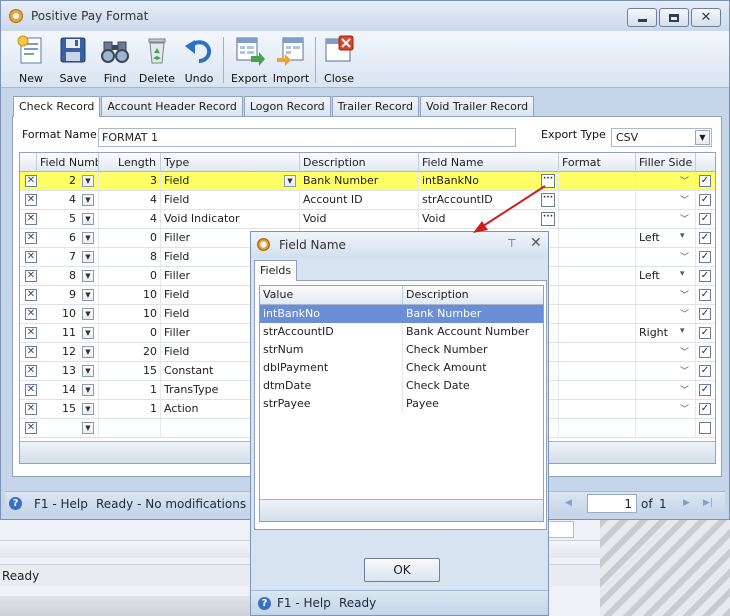  I want to click on list-item: strAccountID Bank Account Number, so click(401, 332).